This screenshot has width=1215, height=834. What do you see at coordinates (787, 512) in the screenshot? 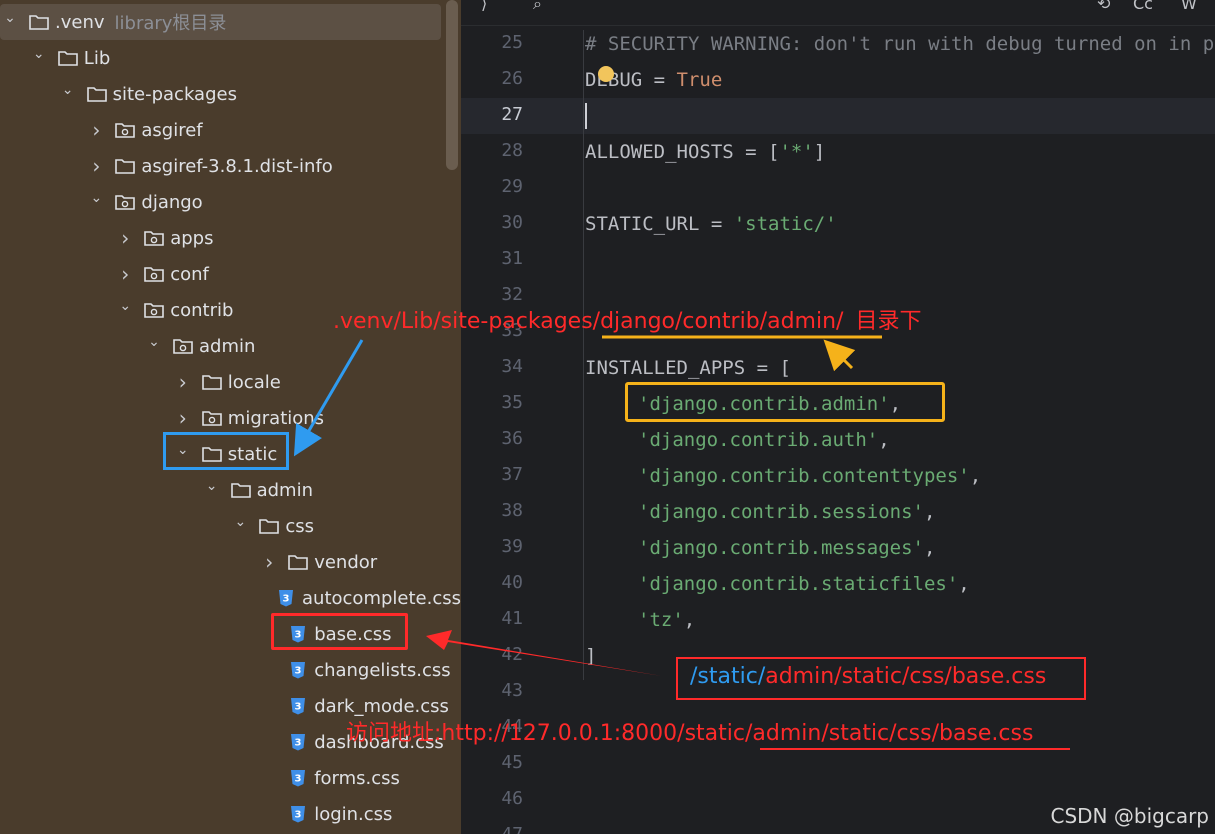
I see `installed-app-line: 'django.contrib.sessions',` at bounding box center [787, 512].